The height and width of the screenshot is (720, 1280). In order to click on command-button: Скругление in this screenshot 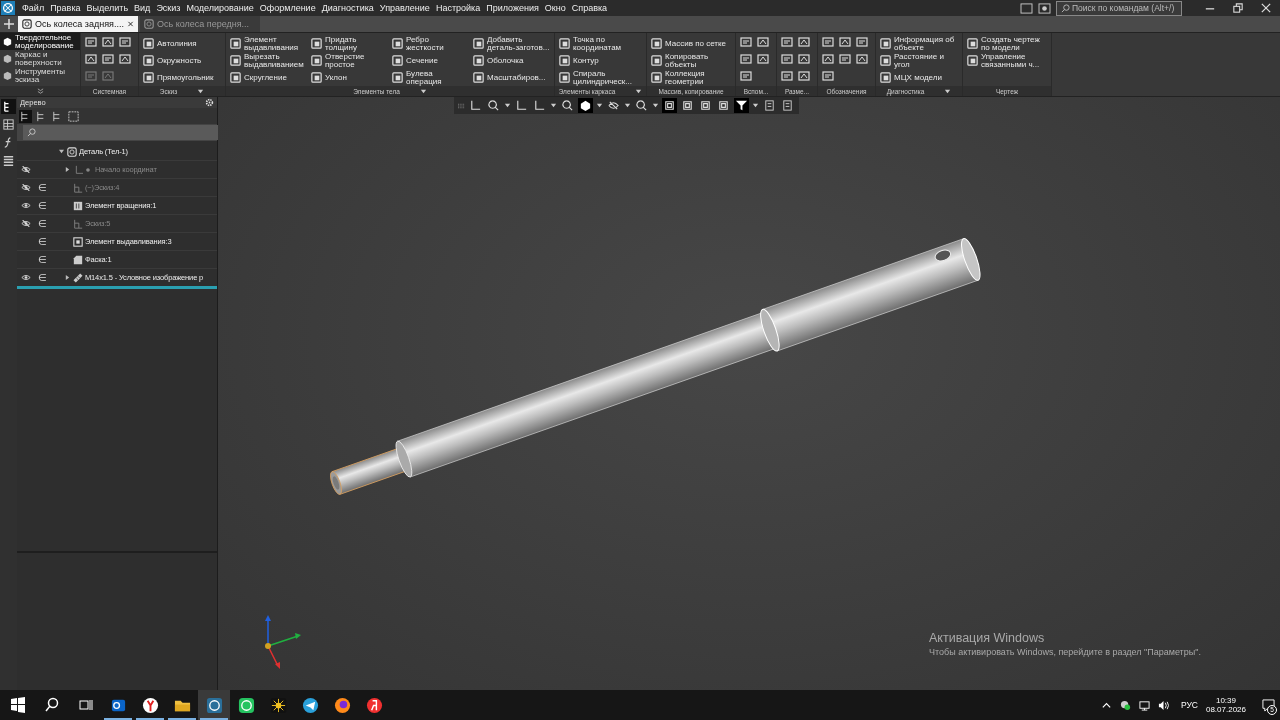, I will do `click(268, 77)`.